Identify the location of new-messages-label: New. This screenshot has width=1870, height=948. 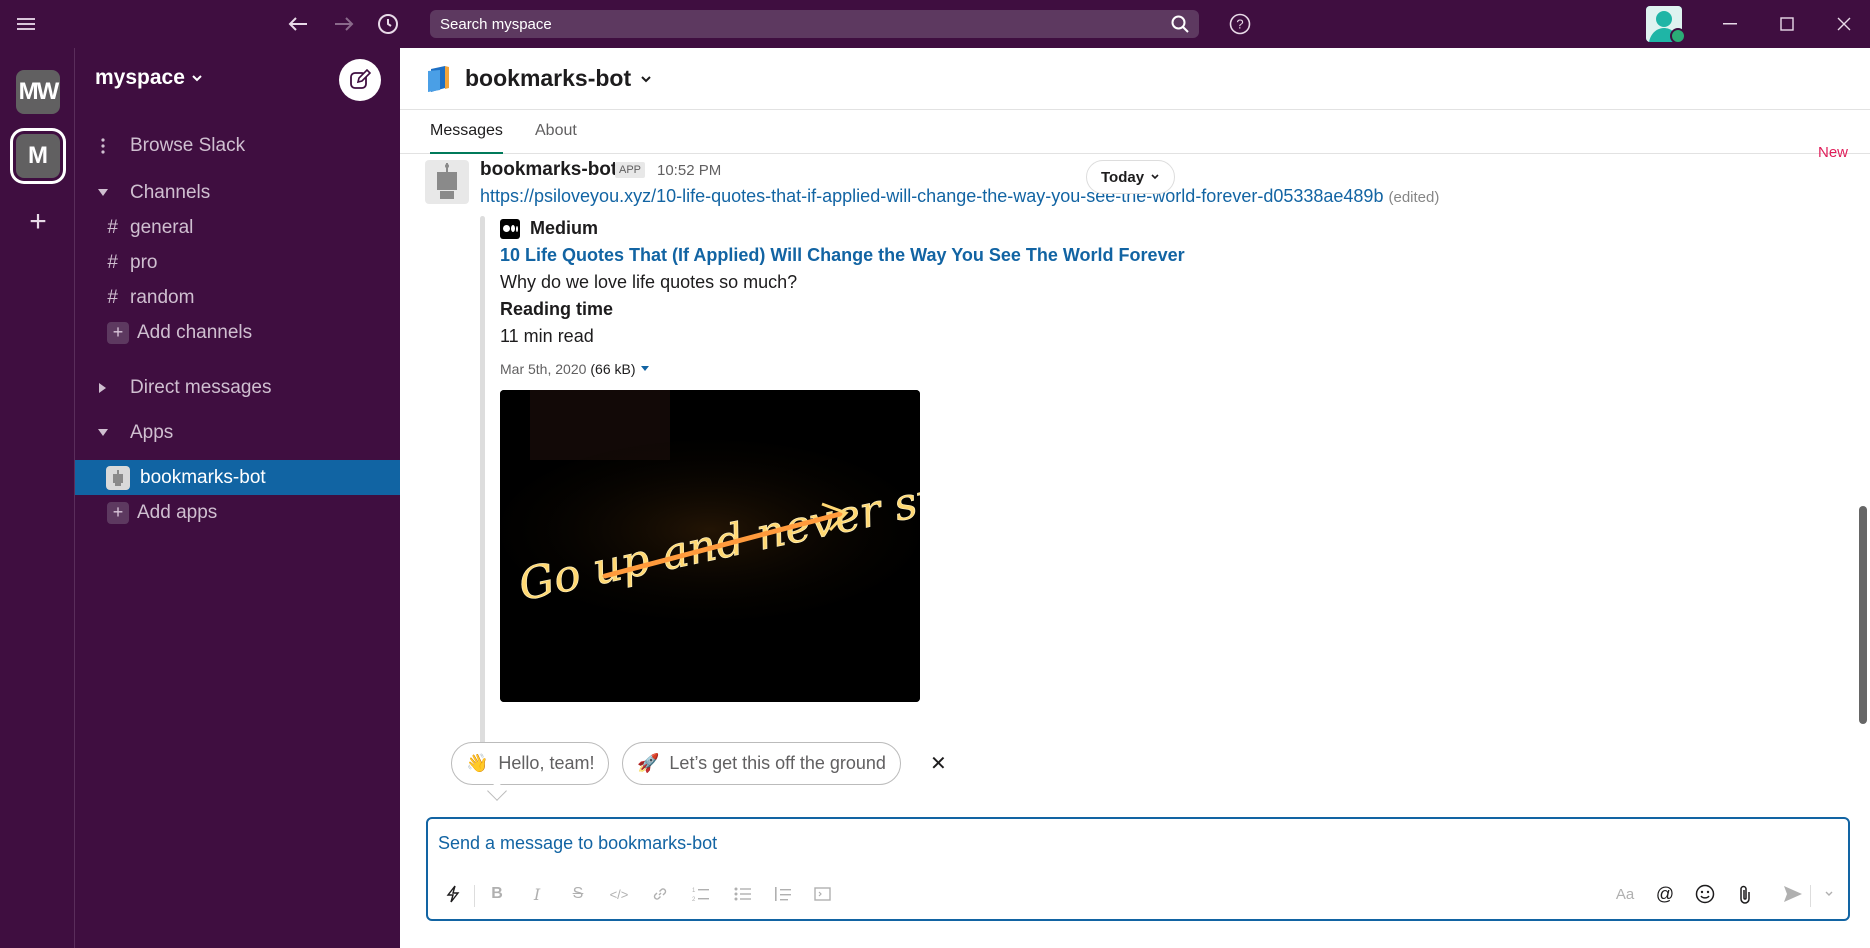
(1832, 152).